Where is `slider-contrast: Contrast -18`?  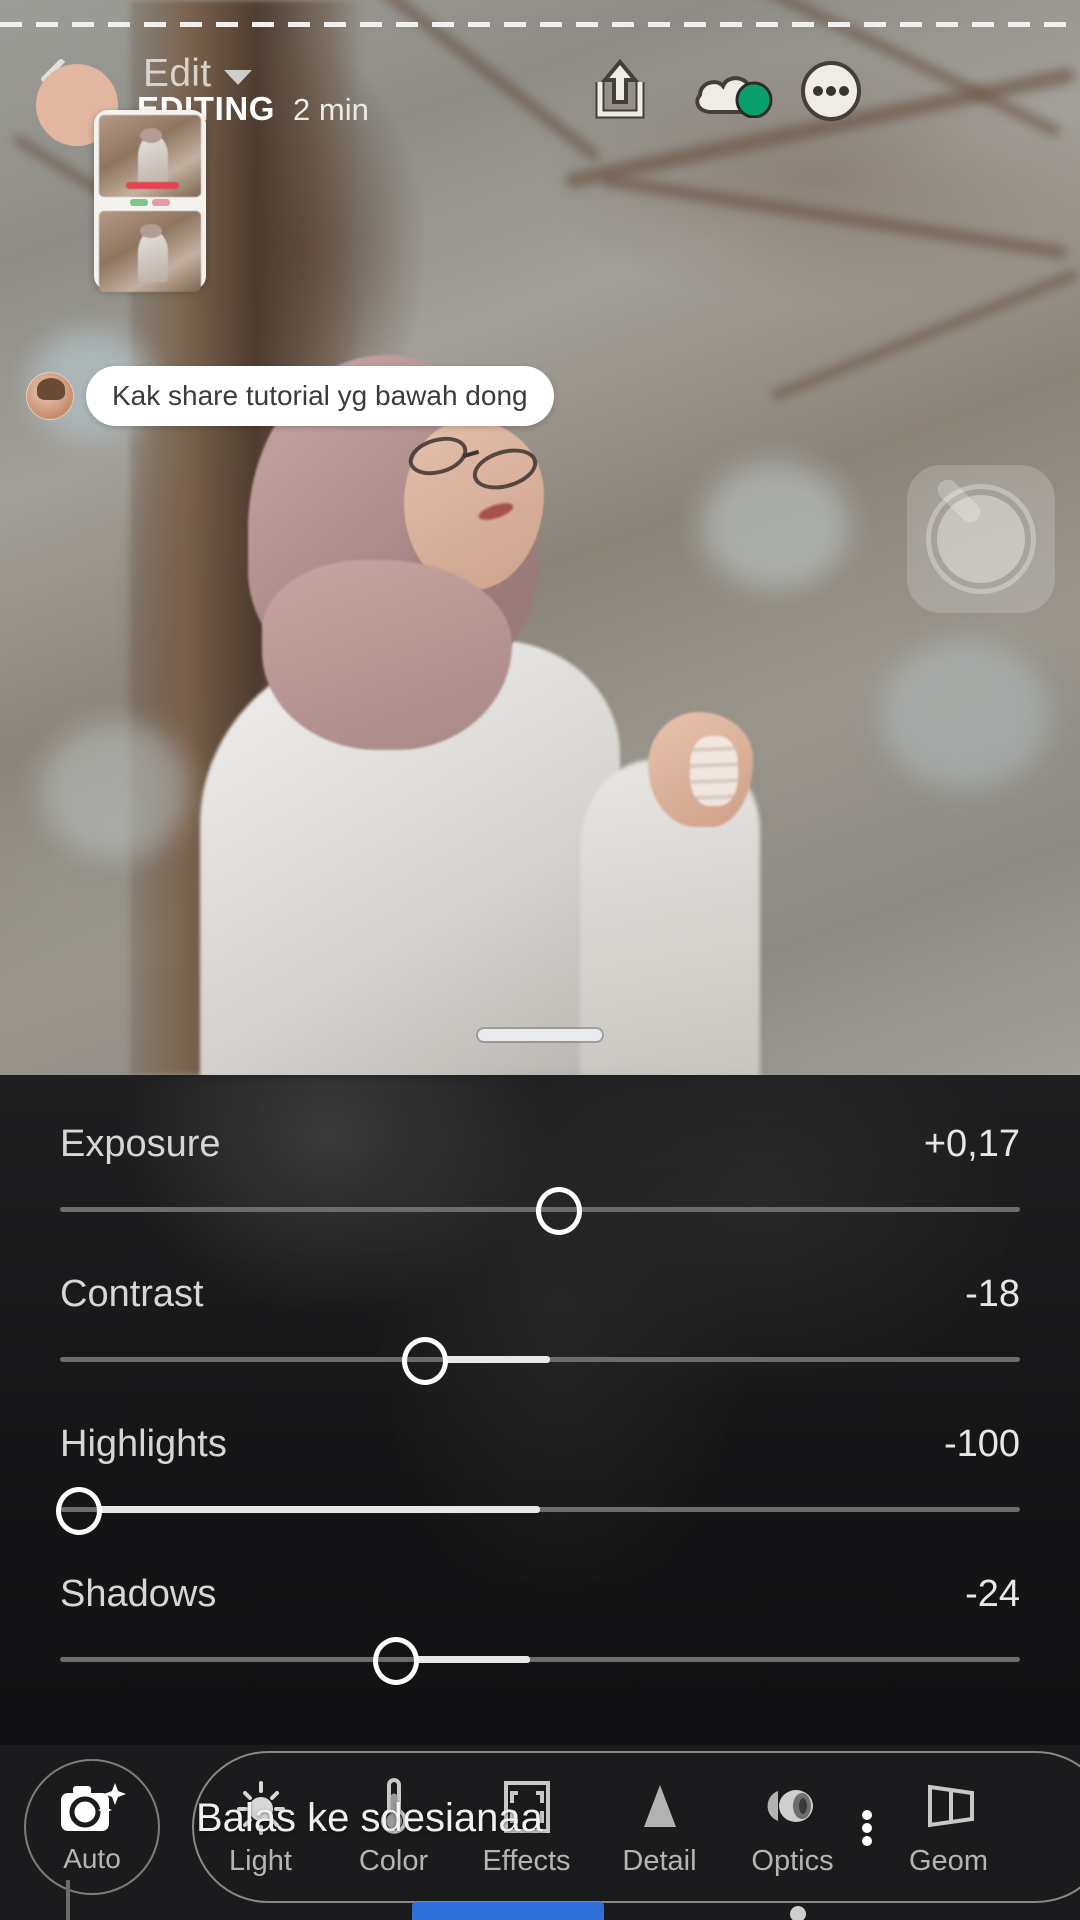
slider-contrast: Contrast -18 is located at coordinates (540, 1331).